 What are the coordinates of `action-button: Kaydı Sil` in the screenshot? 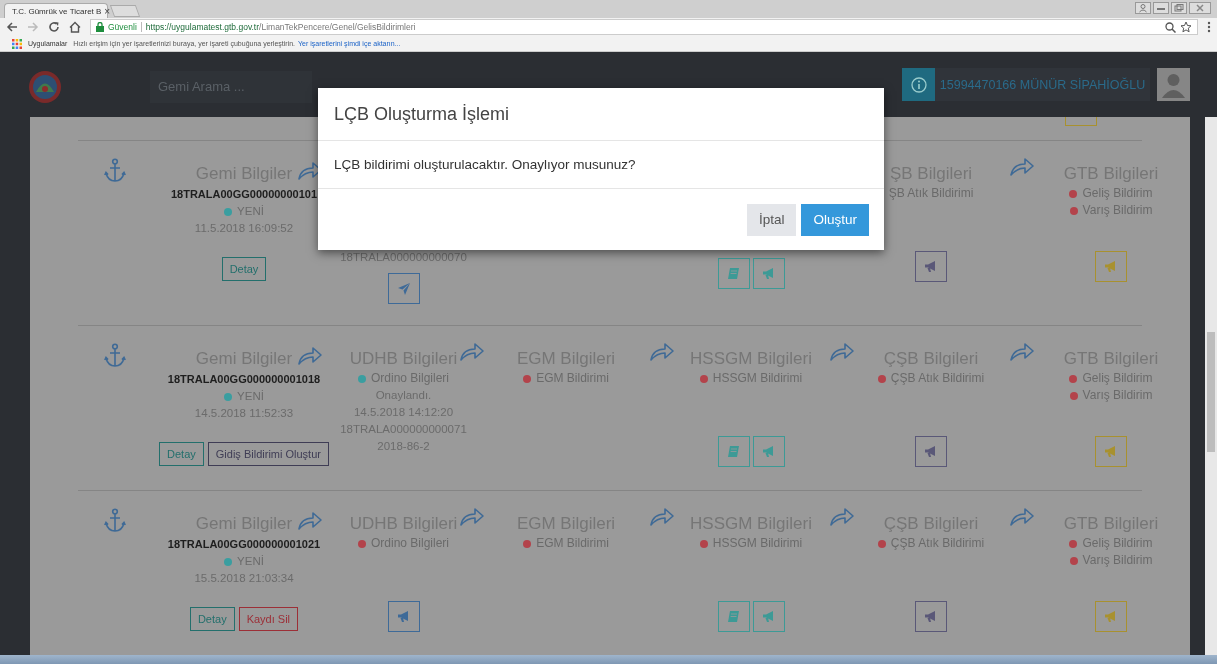 It's located at (268, 619).